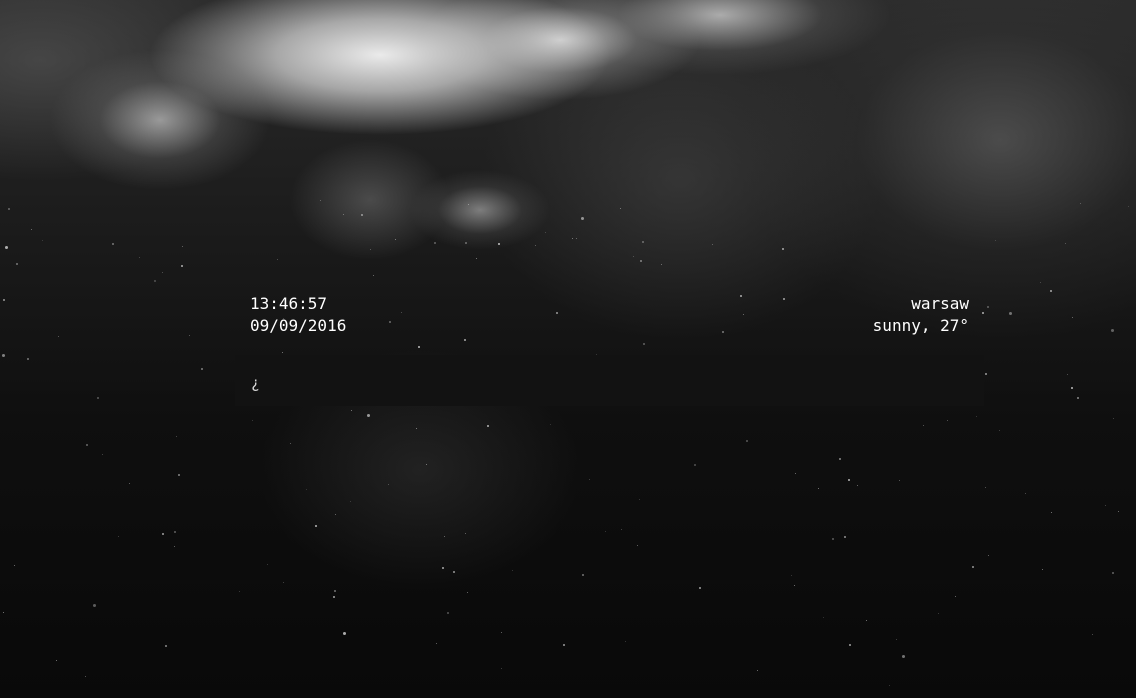 Image resolution: width=1136 pixels, height=698 pixels. What do you see at coordinates (920, 325) in the screenshot?
I see `weather-condition: sunny, 27°` at bounding box center [920, 325].